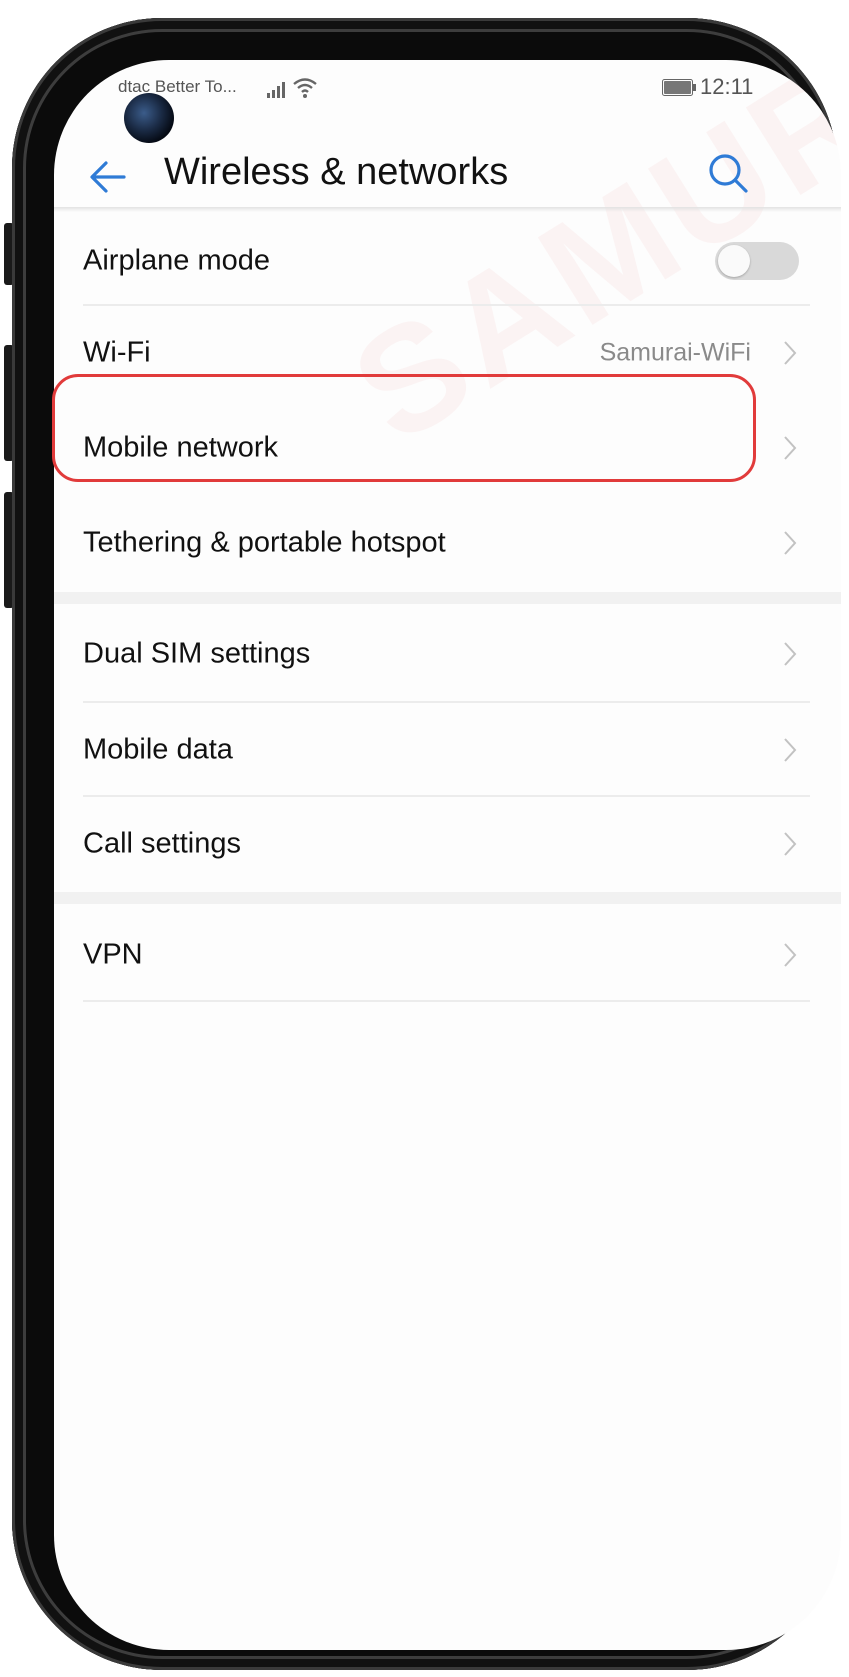  I want to click on wifi-icon, so click(305, 88).